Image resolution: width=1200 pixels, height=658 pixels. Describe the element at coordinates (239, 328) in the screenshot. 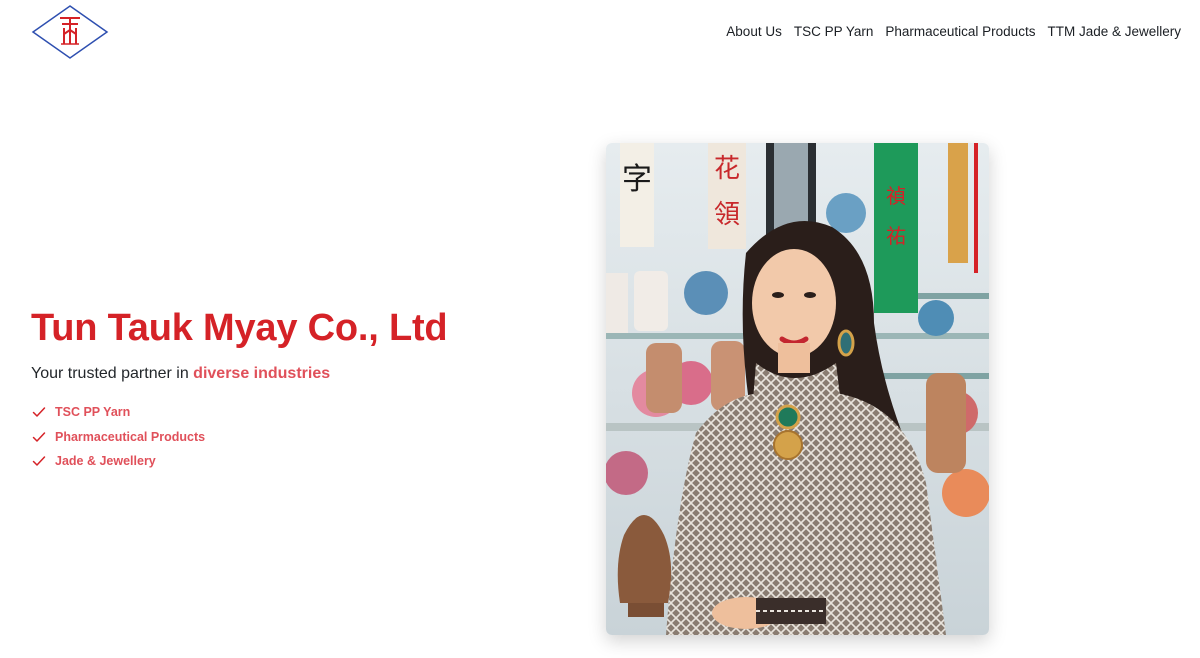

I see `hero-title: Tun Tauk Myay Co., Ltd` at that location.